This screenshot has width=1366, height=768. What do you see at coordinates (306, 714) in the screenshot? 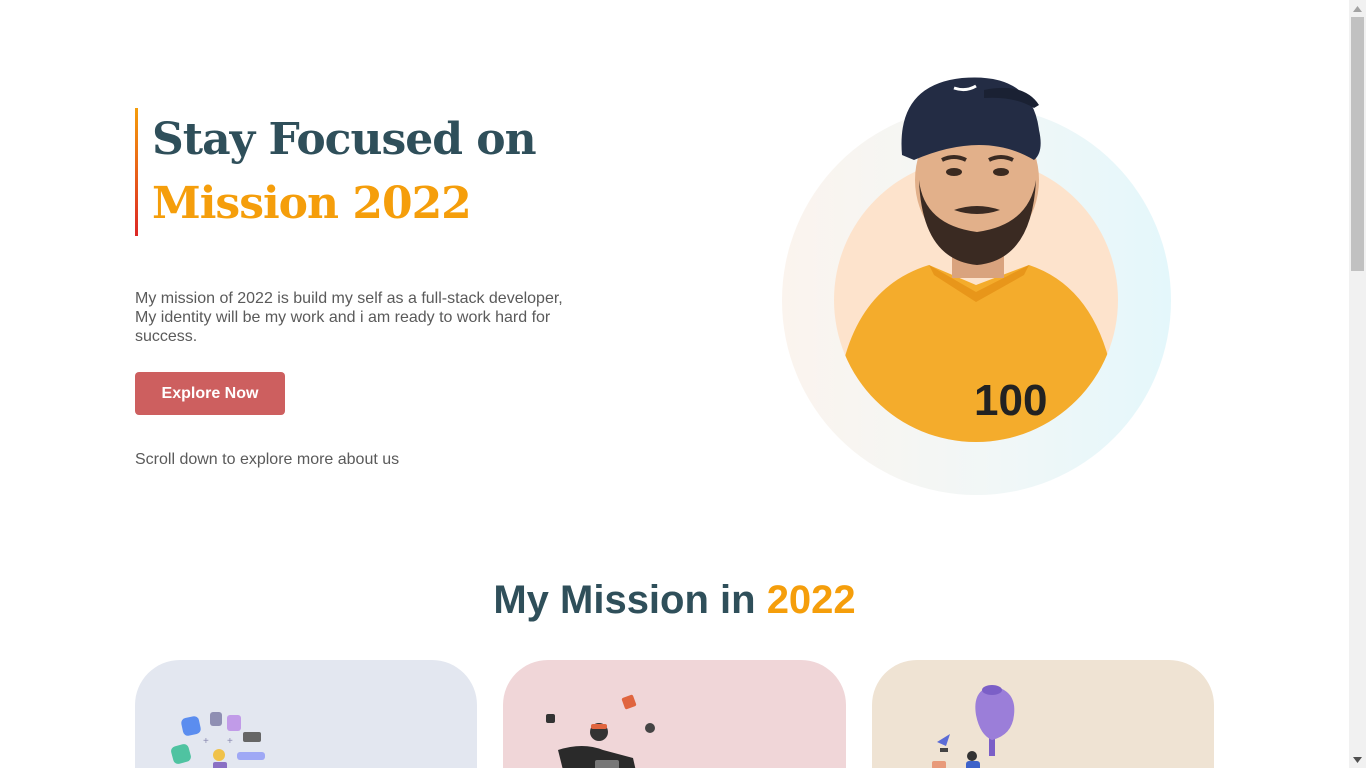
I see `mission-card-1: + +` at bounding box center [306, 714].